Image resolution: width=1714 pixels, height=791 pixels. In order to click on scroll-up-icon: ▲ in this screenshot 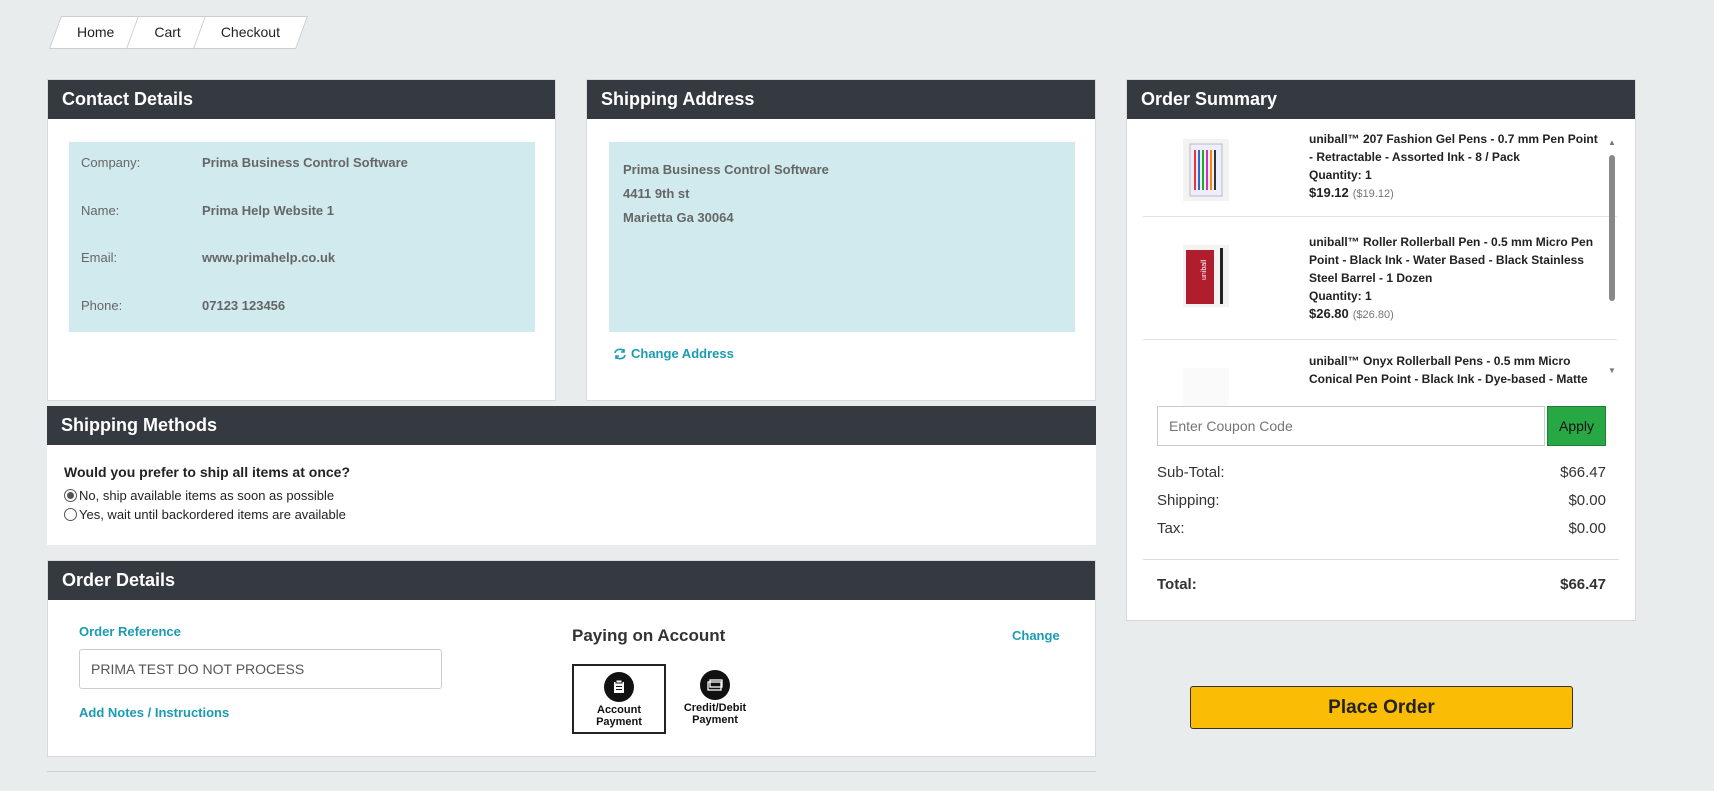, I will do `click(1612, 142)`.